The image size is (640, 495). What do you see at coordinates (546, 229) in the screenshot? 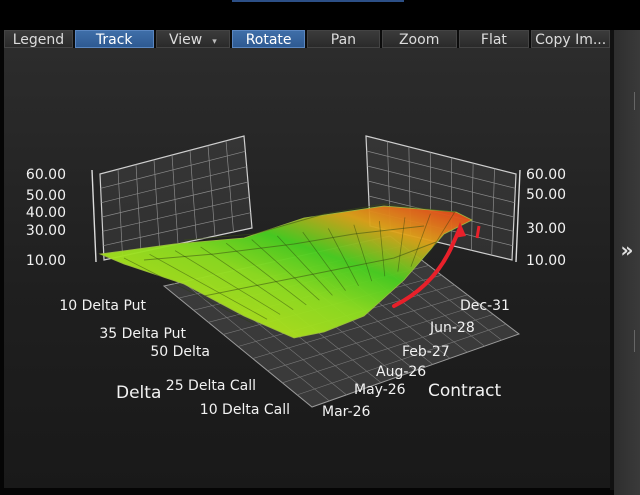
I see `z-tick-label-right: 30.00` at bounding box center [546, 229].